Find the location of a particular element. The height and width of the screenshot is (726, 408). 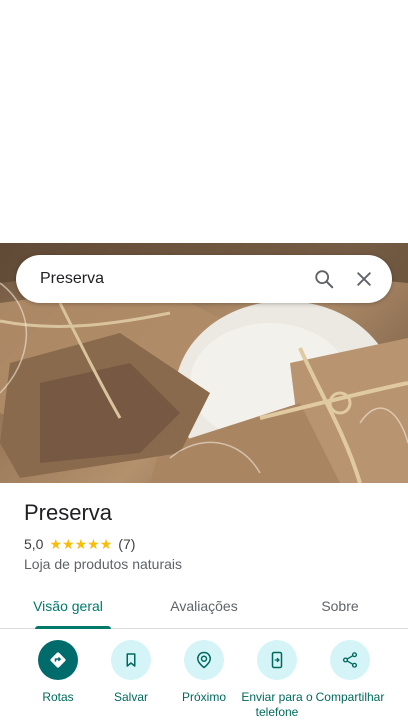

clear-search-button is located at coordinates (364, 279).